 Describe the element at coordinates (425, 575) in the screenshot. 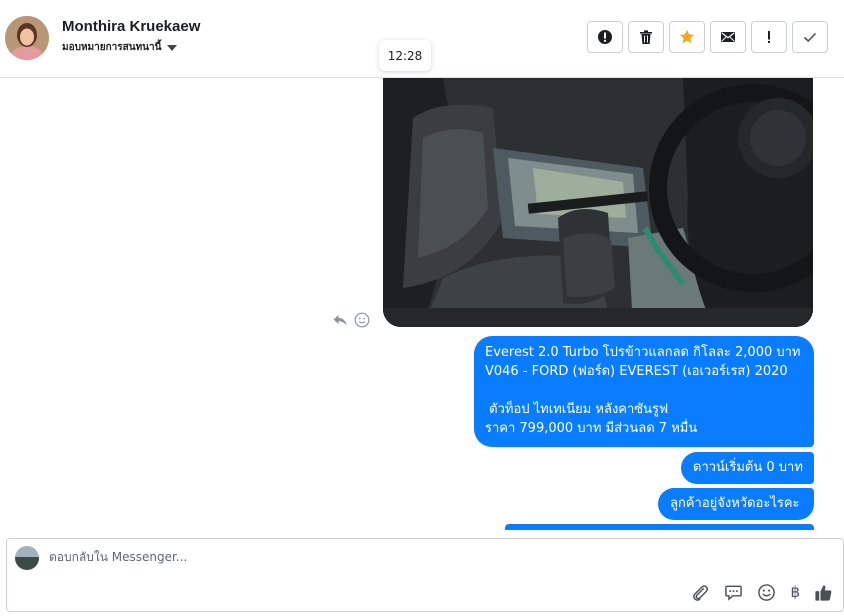

I see `reply-composer: ฿` at that location.